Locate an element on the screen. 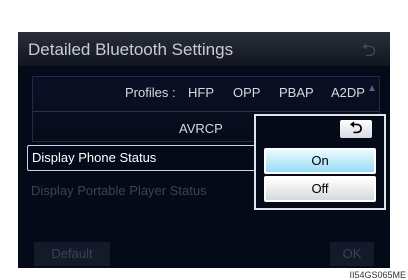 The width and height of the screenshot is (408, 280). profile-hfp: HFP is located at coordinates (201, 92).